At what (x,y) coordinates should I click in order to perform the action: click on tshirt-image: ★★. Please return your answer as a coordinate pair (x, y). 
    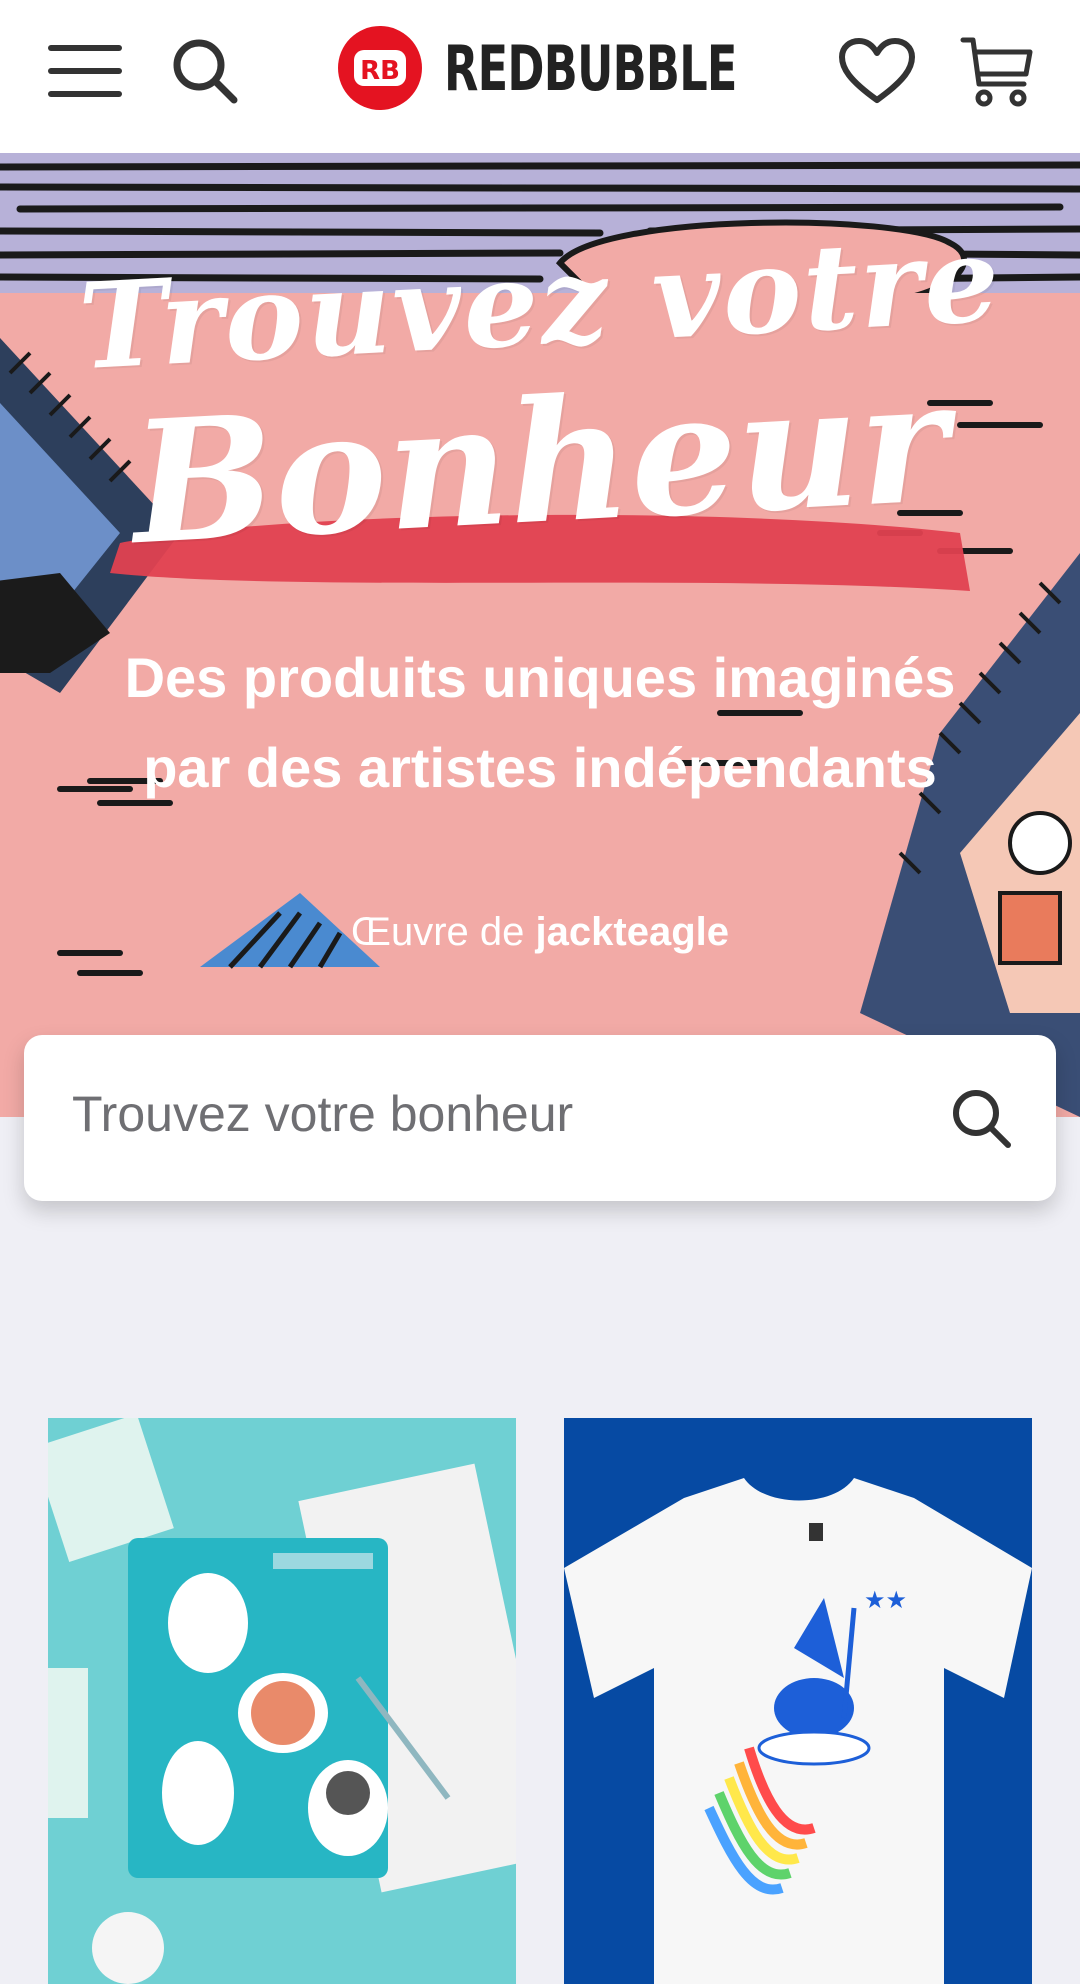
    Looking at the image, I should click on (798, 1701).